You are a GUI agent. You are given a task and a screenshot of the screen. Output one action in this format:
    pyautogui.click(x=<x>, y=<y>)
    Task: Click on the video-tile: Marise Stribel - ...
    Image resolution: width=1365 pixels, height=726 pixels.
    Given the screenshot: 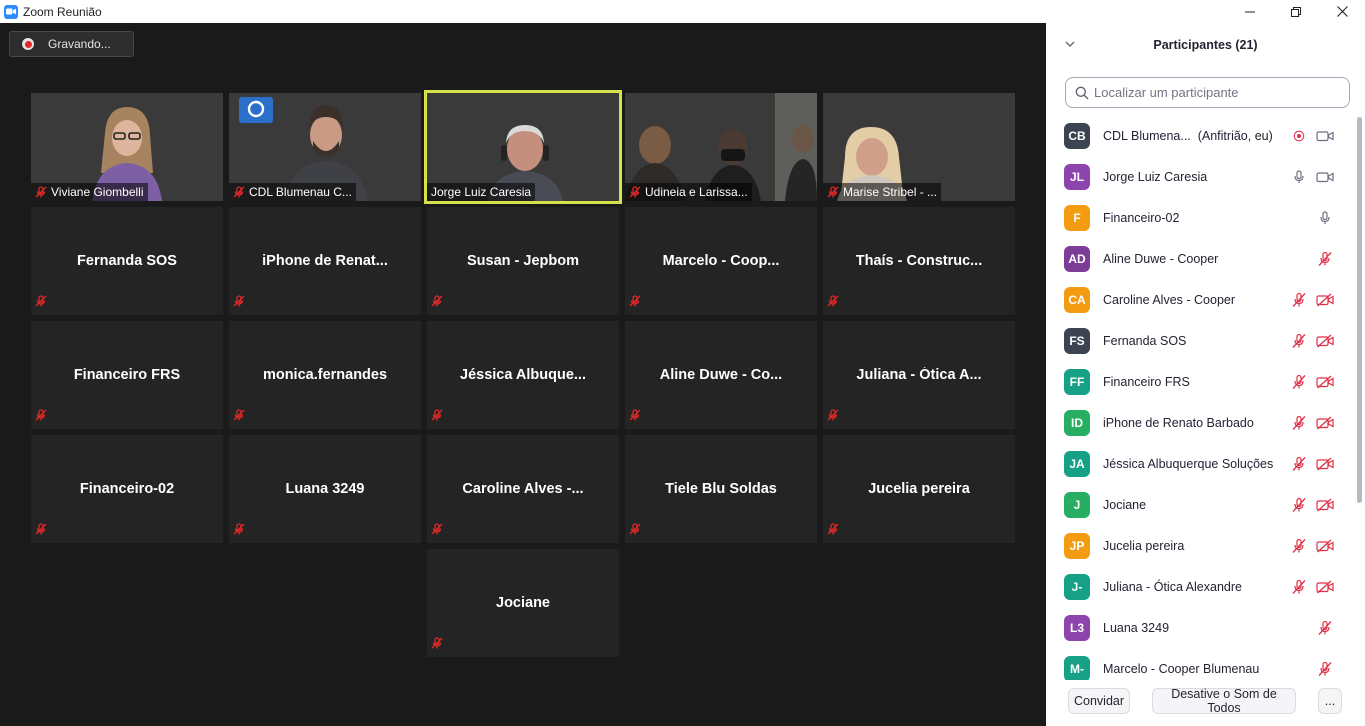 What is the action you would take?
    pyautogui.click(x=919, y=147)
    